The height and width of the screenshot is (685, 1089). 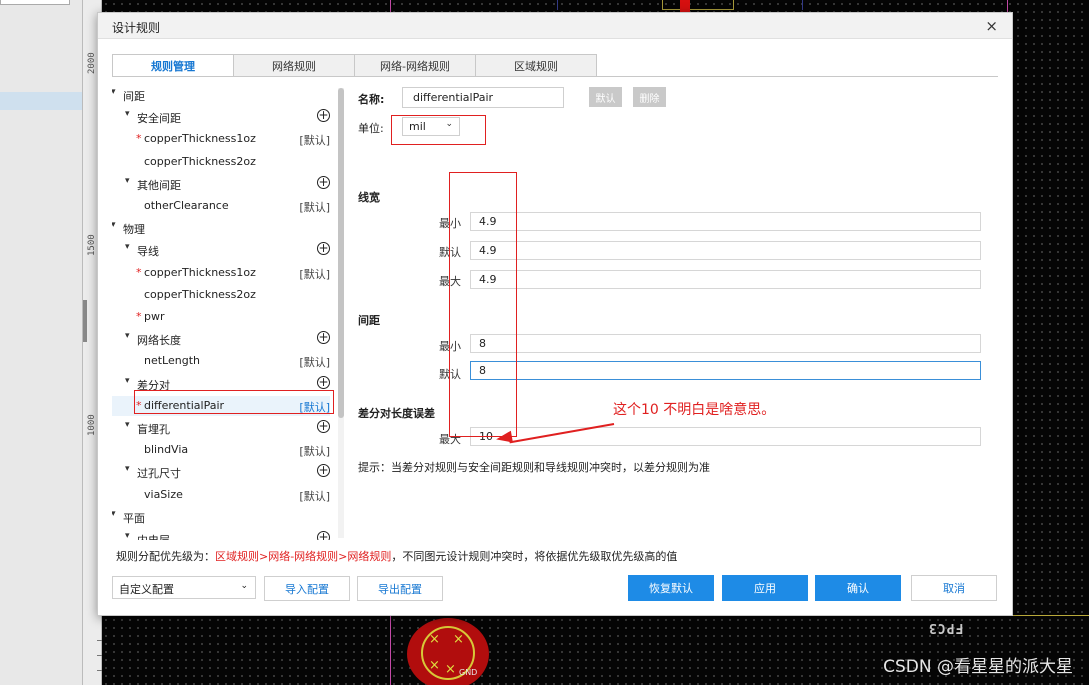 What do you see at coordinates (41, 342) in the screenshot?
I see `left-panel` at bounding box center [41, 342].